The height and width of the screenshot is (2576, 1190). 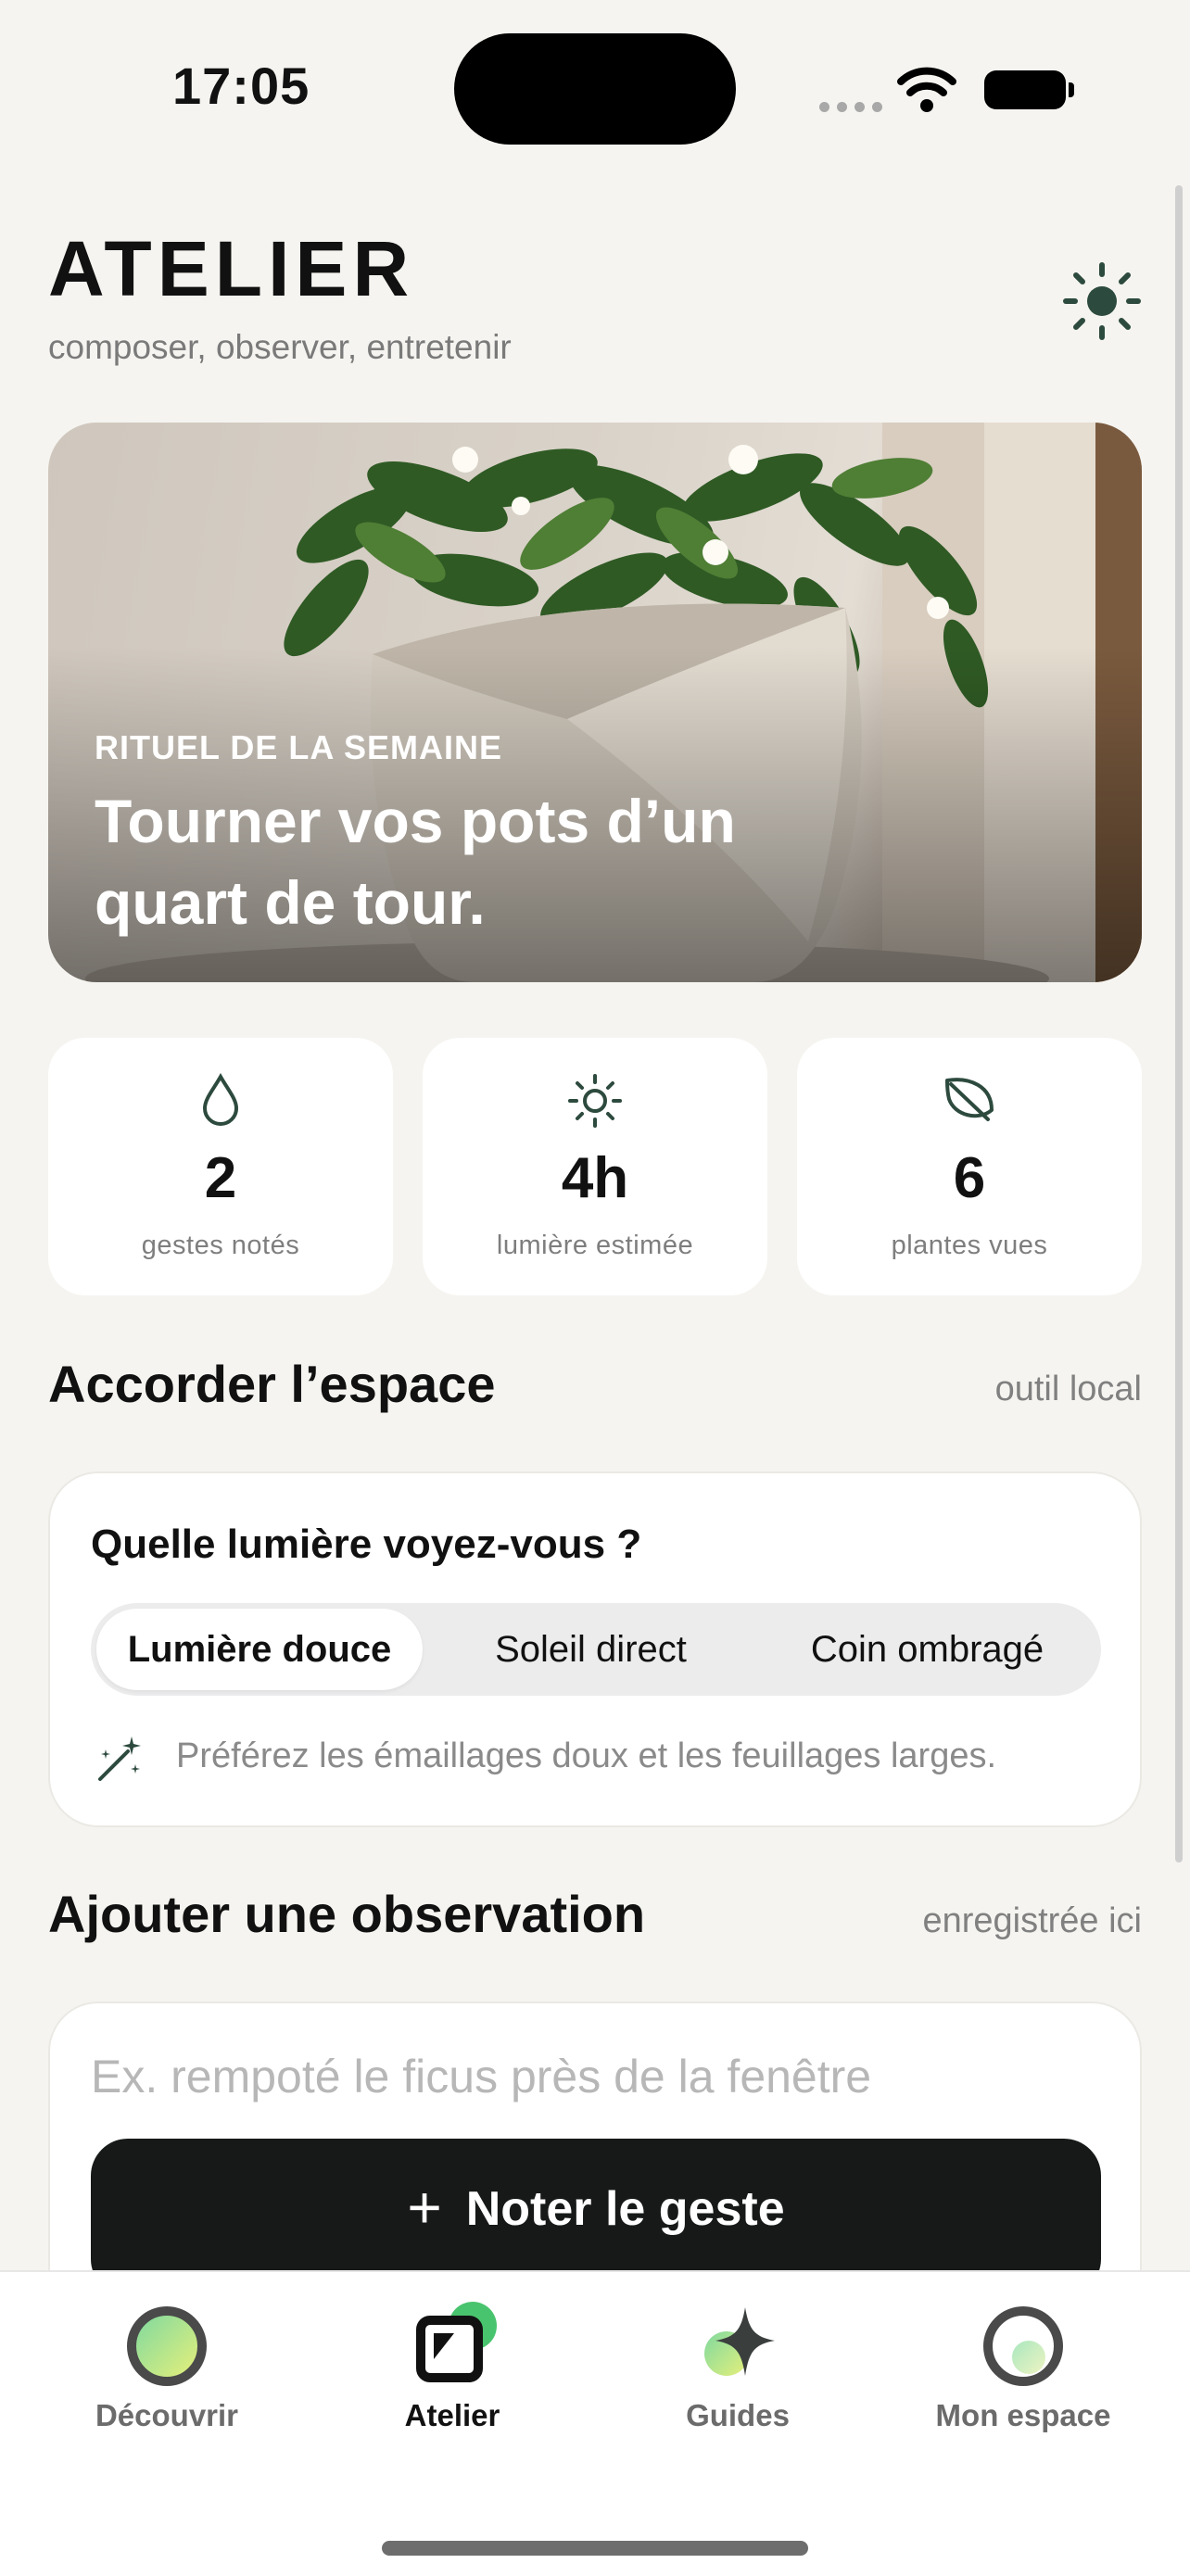 What do you see at coordinates (969, 1099) in the screenshot?
I see `leaf-icon` at bounding box center [969, 1099].